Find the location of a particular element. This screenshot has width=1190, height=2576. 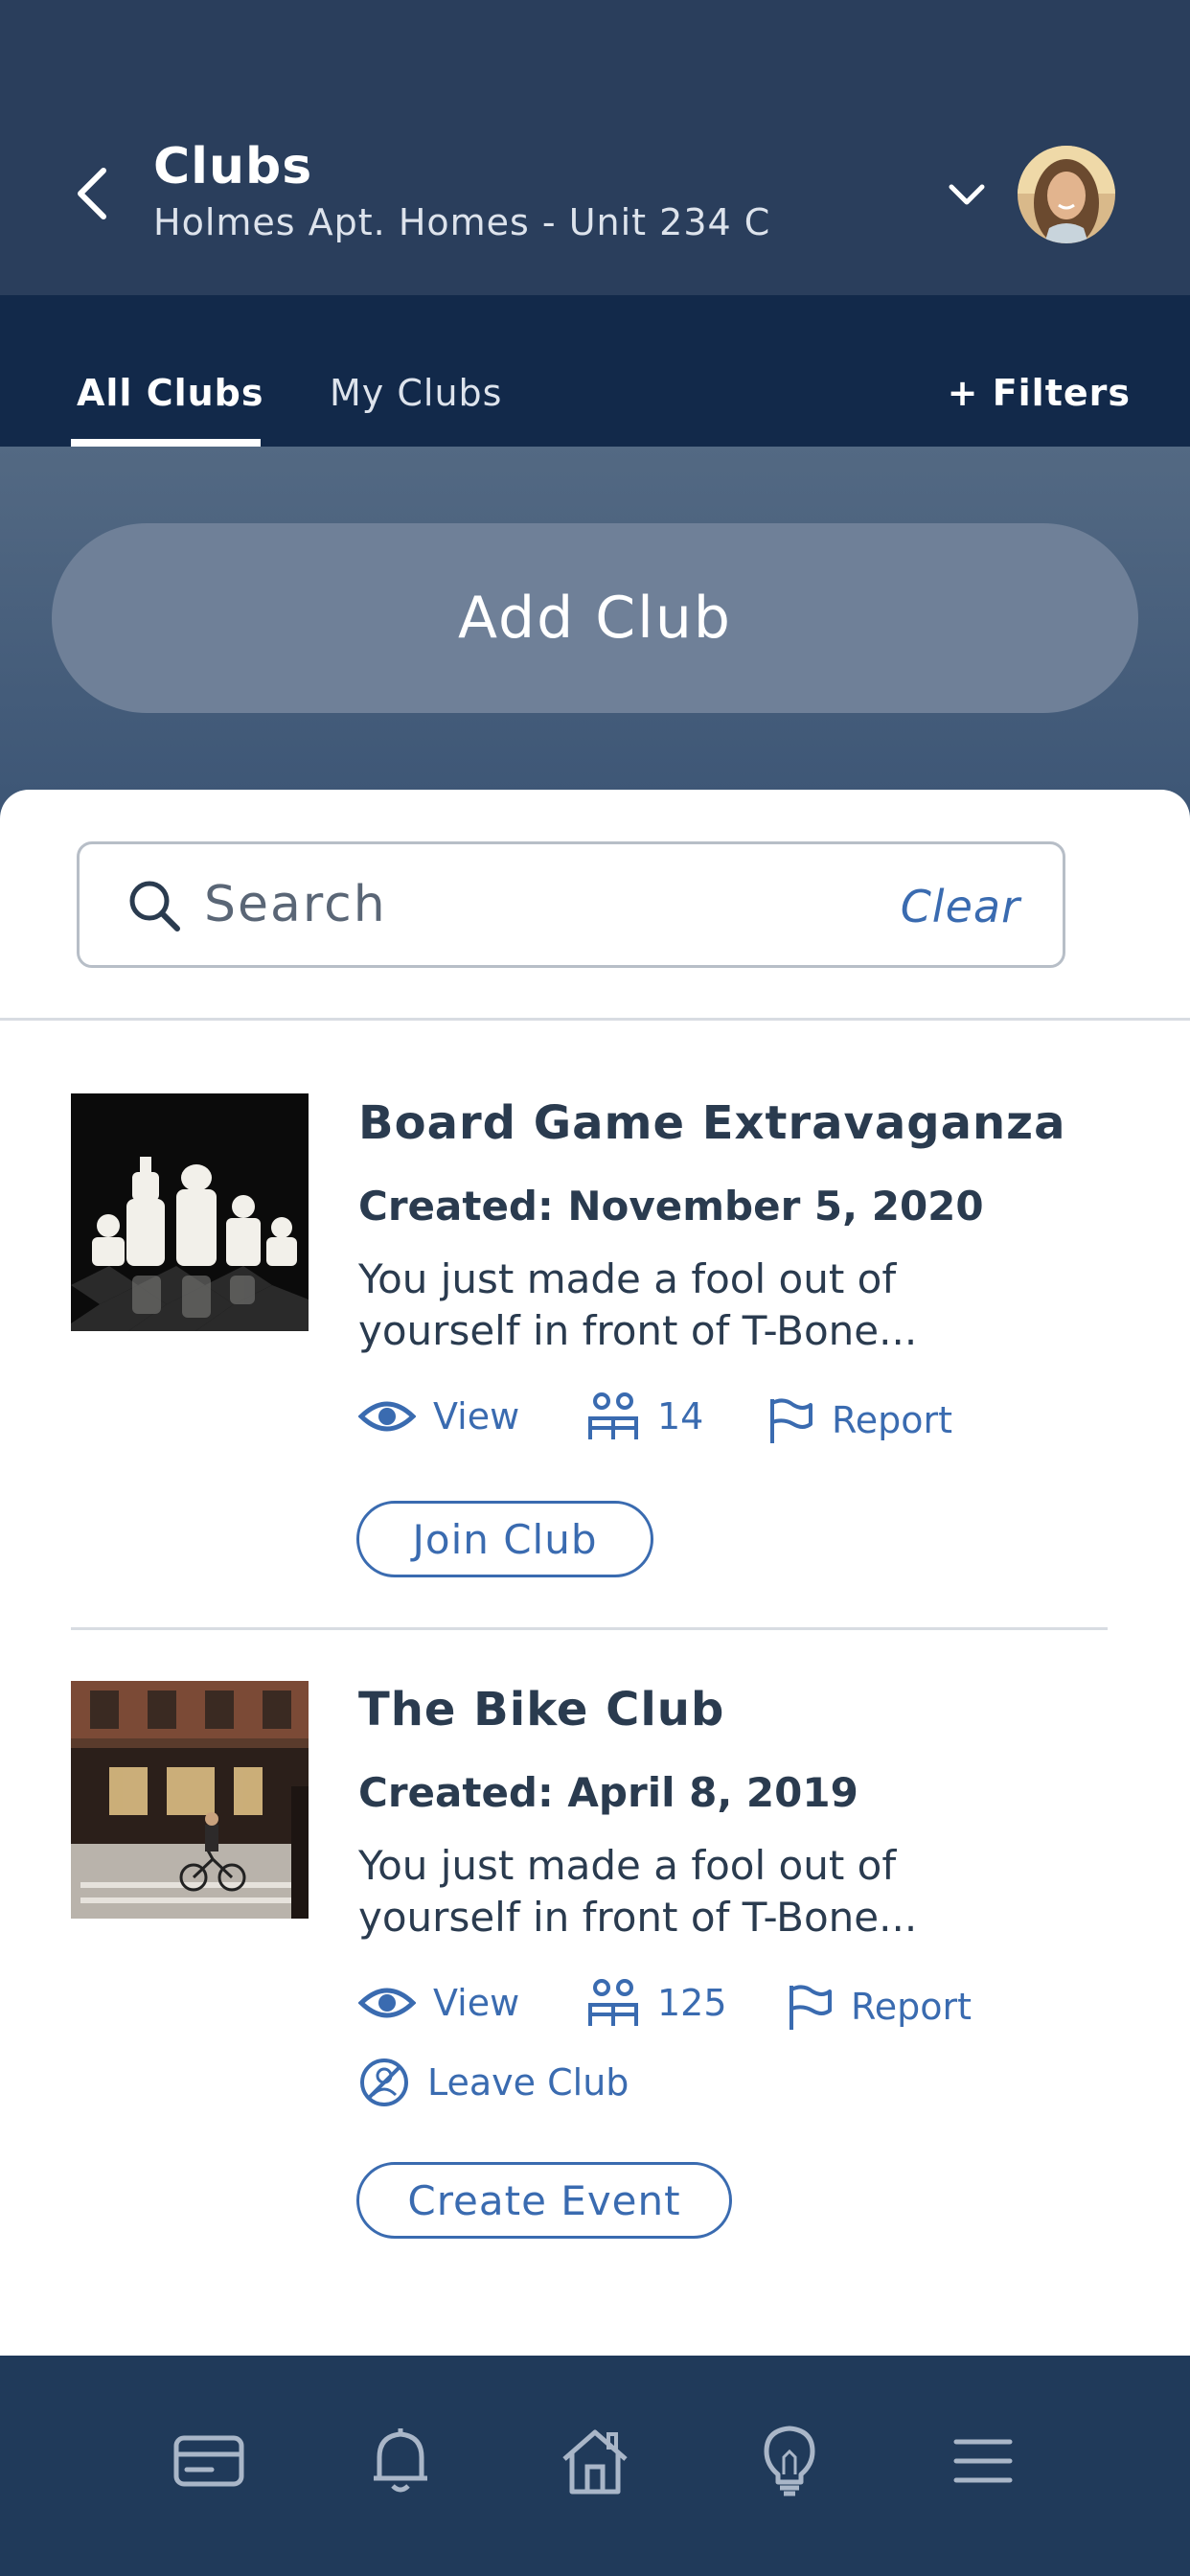

card-icon is located at coordinates (209, 2461).